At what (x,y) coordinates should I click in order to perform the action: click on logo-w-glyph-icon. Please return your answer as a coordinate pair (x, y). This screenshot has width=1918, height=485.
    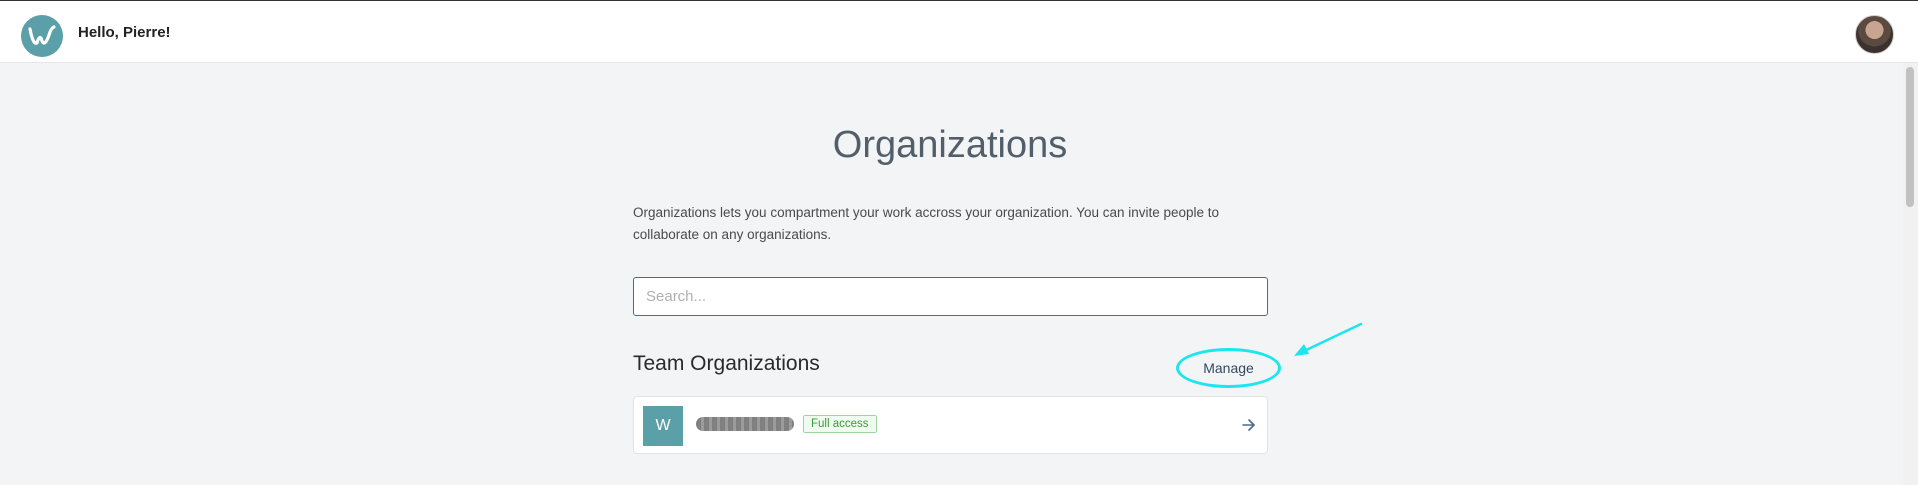
    Looking at the image, I should click on (42, 35).